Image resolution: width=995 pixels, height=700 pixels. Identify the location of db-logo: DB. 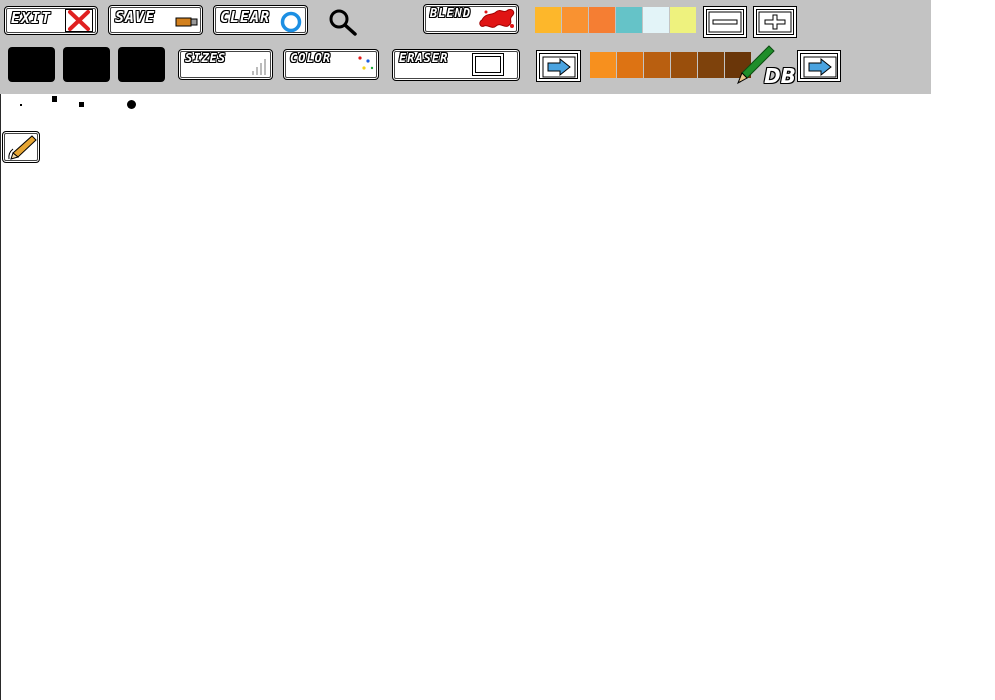
(780, 76).